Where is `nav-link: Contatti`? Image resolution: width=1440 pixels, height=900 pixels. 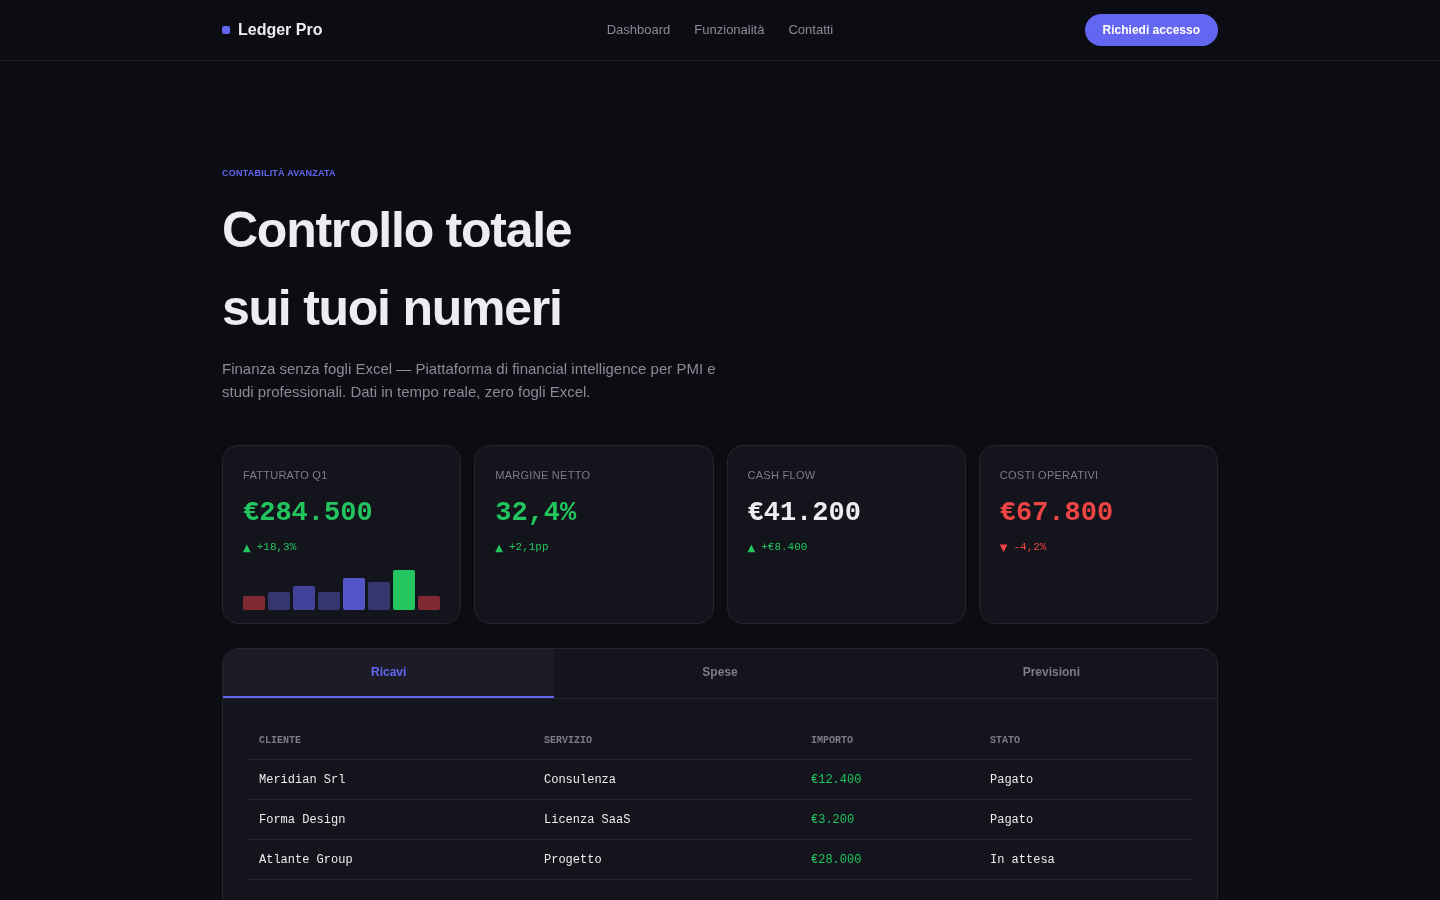 nav-link: Contatti is located at coordinates (811, 30).